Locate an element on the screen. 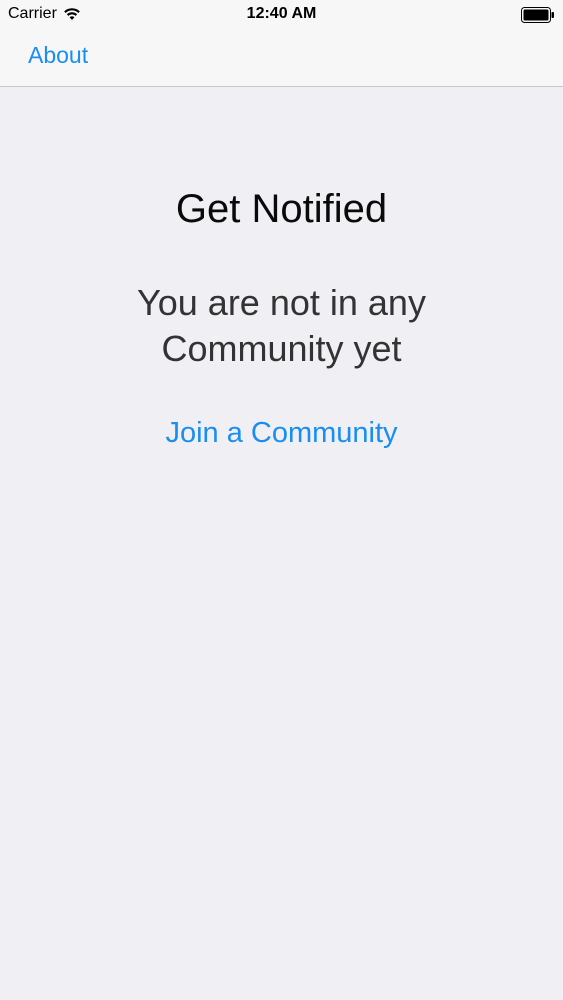 Image resolution: width=563 pixels, height=1000 pixels. battery-icon is located at coordinates (538, 15).